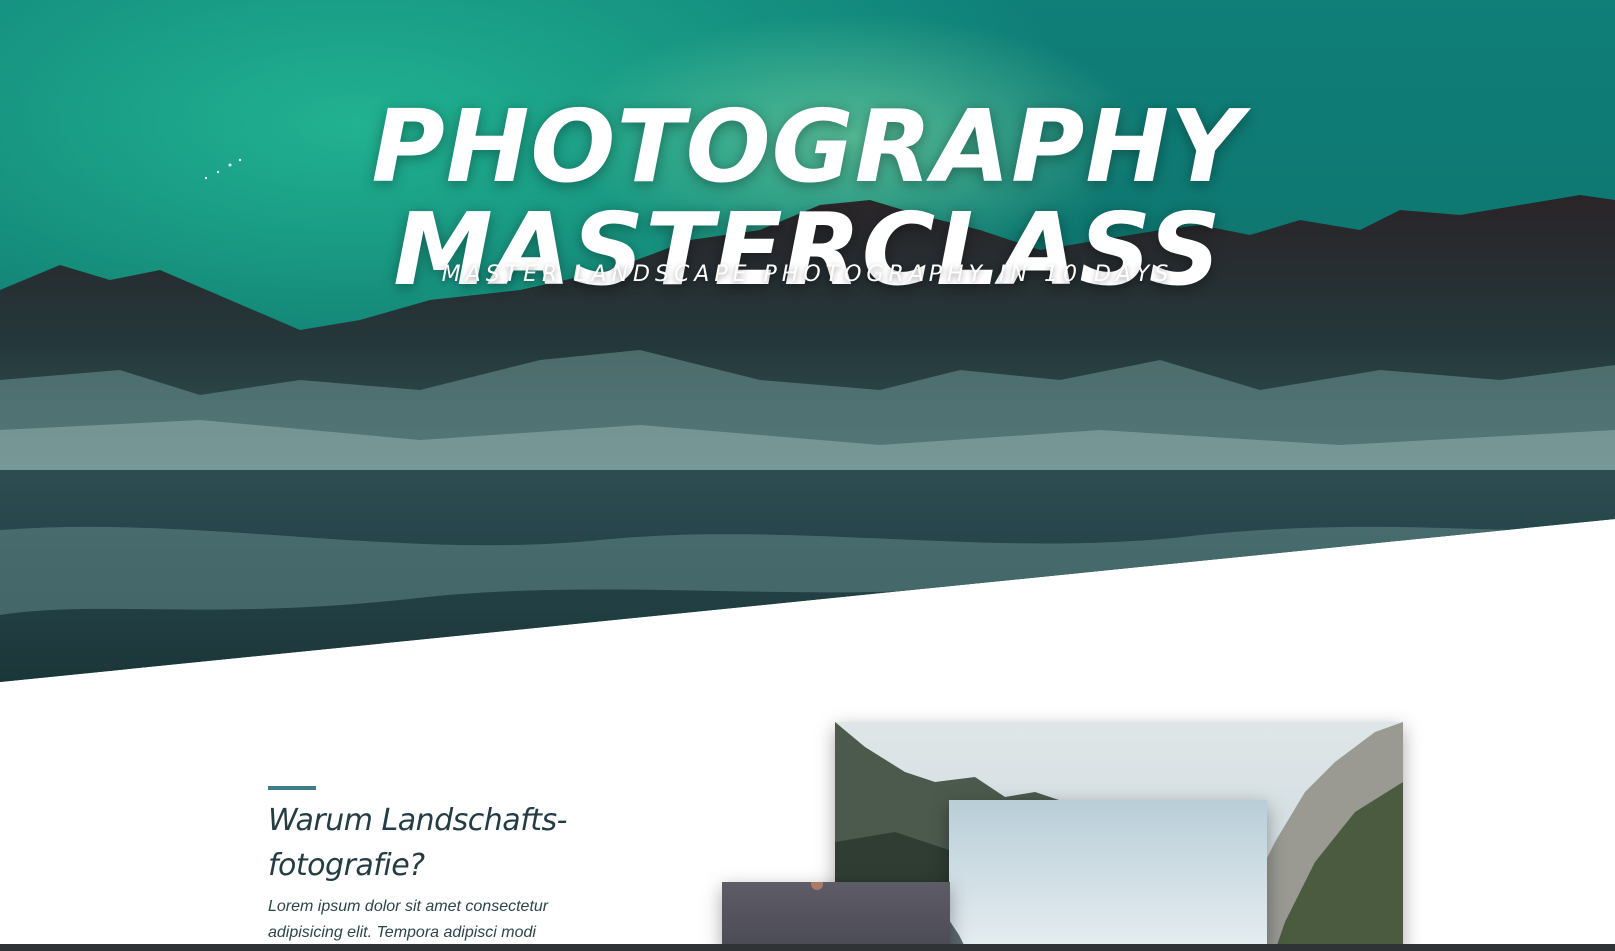  I want to click on section-heading-line-1: Warum Landschafts-, so click(417, 820).